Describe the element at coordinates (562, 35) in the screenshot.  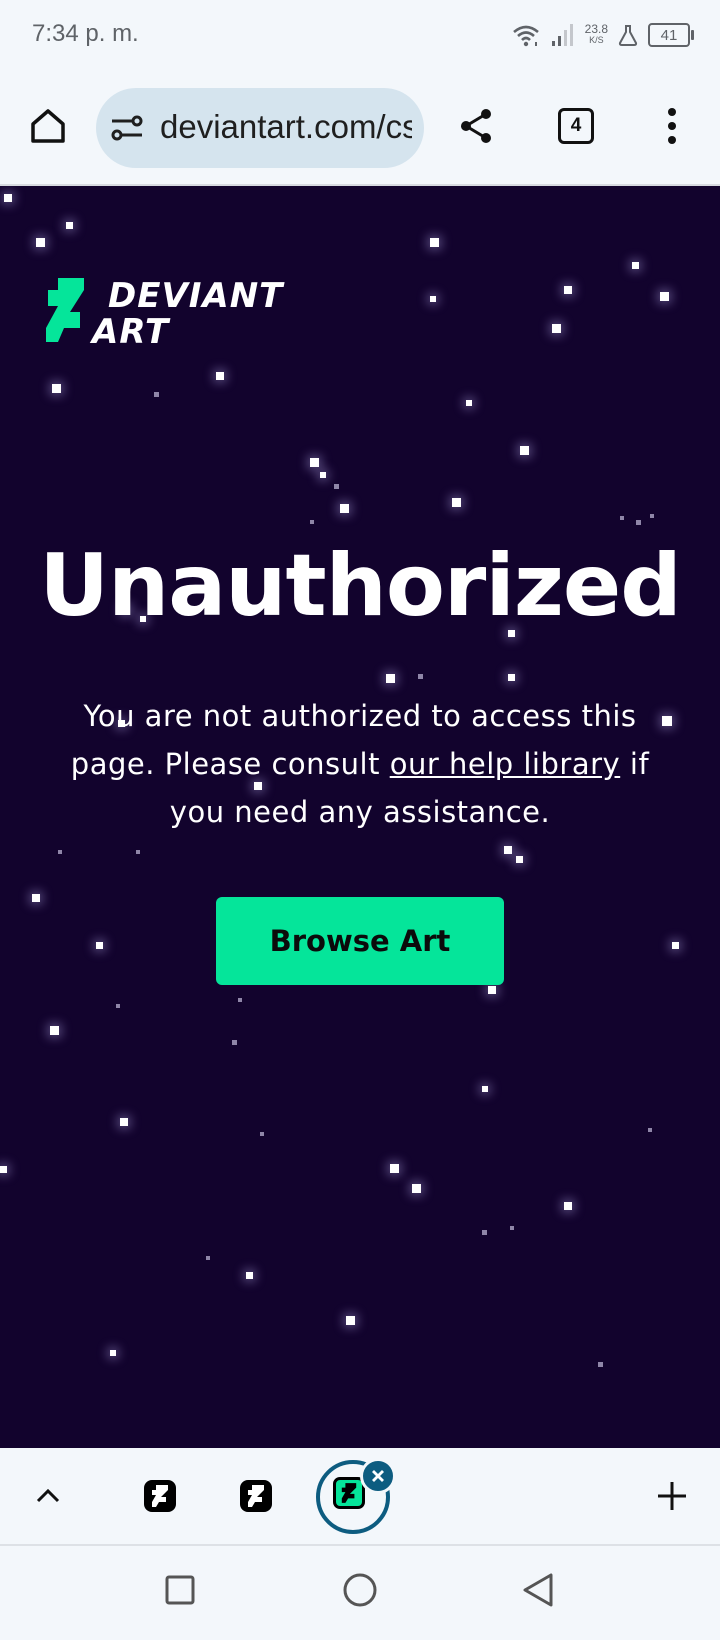
I see `signal-icon` at that location.